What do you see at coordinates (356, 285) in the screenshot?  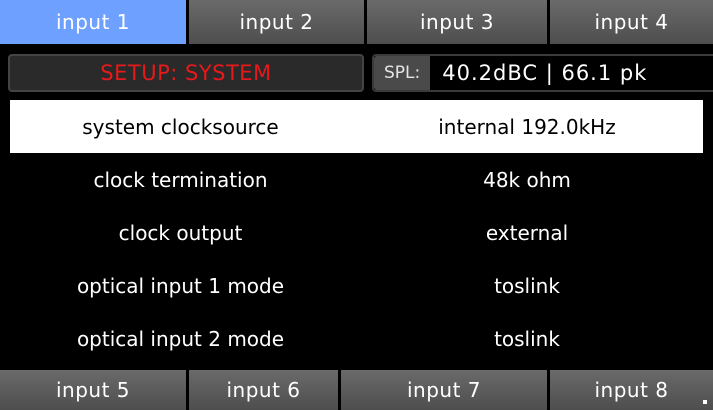 I see `setting-row-optical-input-1-mode: optical input 1 mode toslink` at bounding box center [356, 285].